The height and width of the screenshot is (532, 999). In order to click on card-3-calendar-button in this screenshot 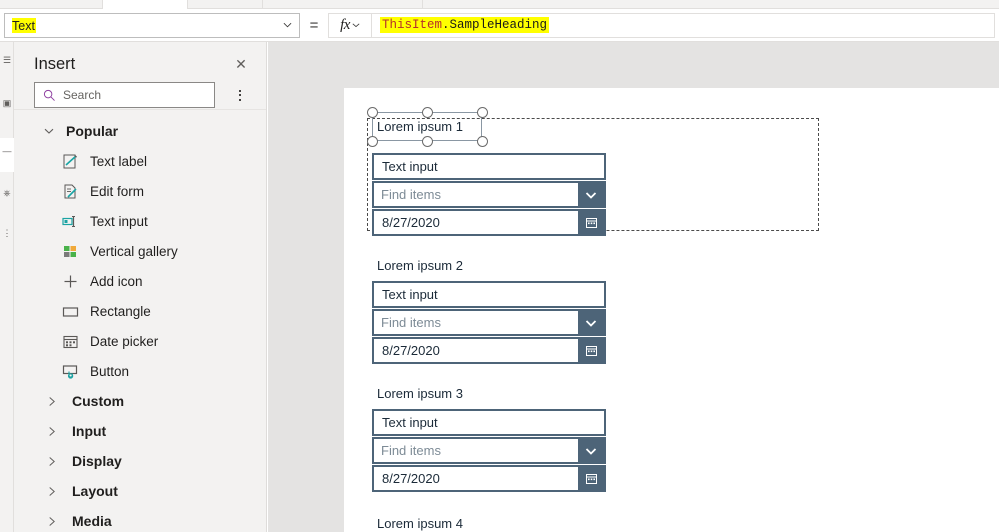, I will do `click(591, 478)`.